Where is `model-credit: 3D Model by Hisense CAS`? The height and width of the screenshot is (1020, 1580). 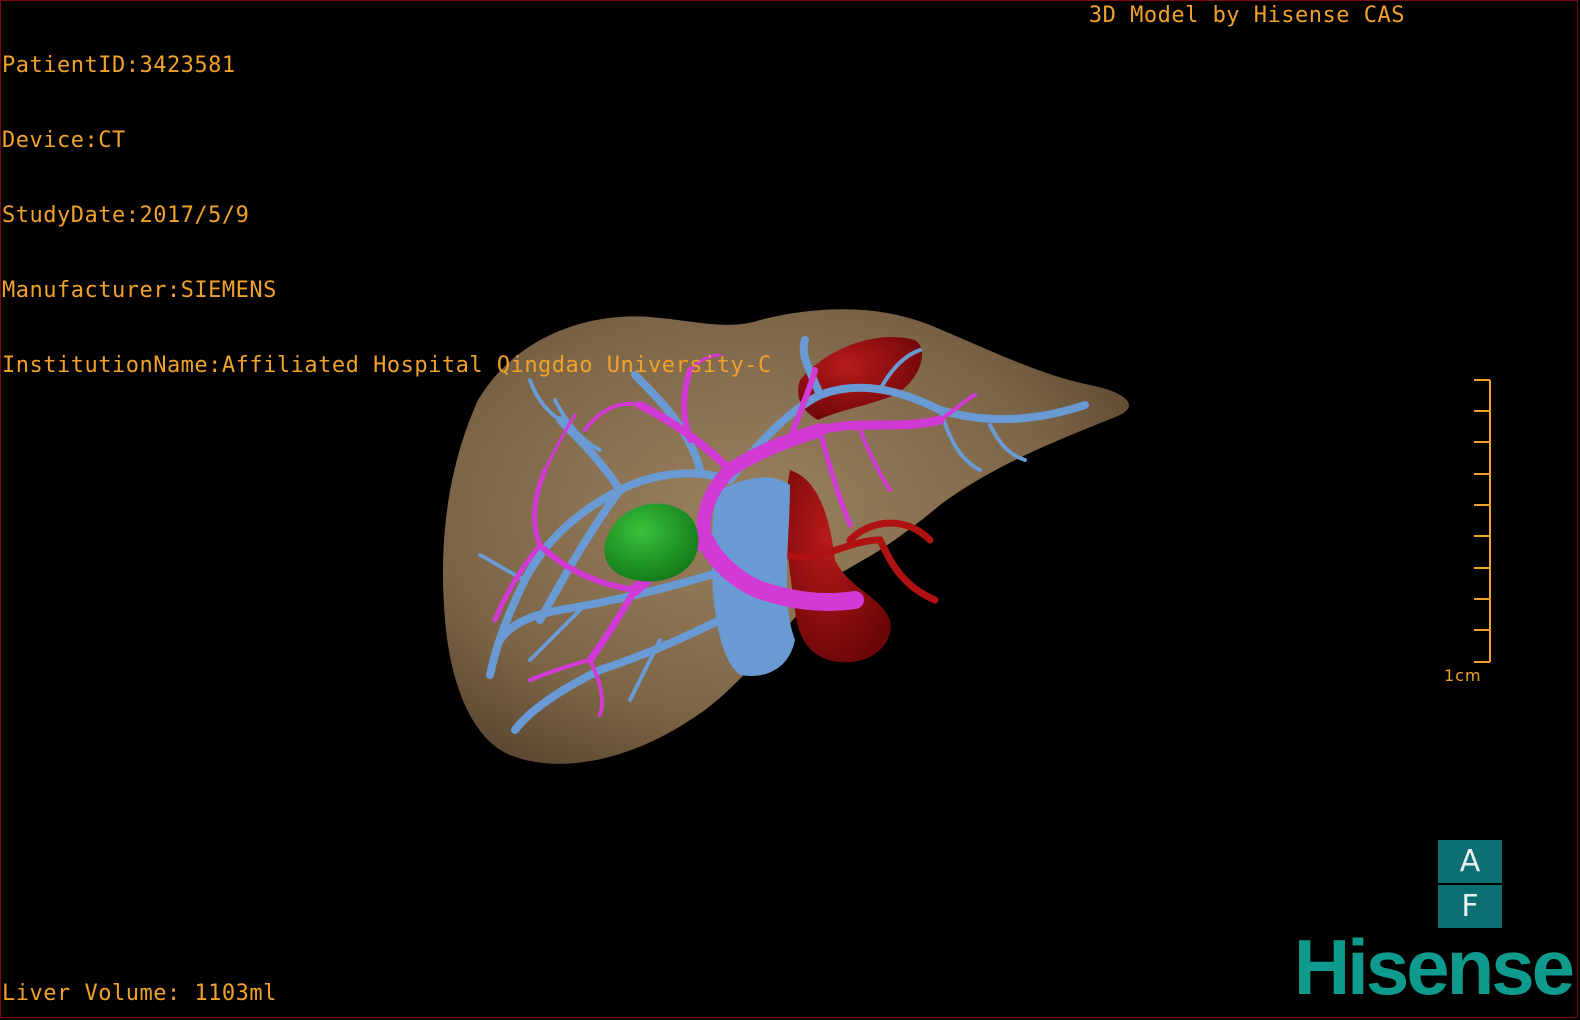 model-credit: 3D Model by Hisense CAS is located at coordinates (1246, 15).